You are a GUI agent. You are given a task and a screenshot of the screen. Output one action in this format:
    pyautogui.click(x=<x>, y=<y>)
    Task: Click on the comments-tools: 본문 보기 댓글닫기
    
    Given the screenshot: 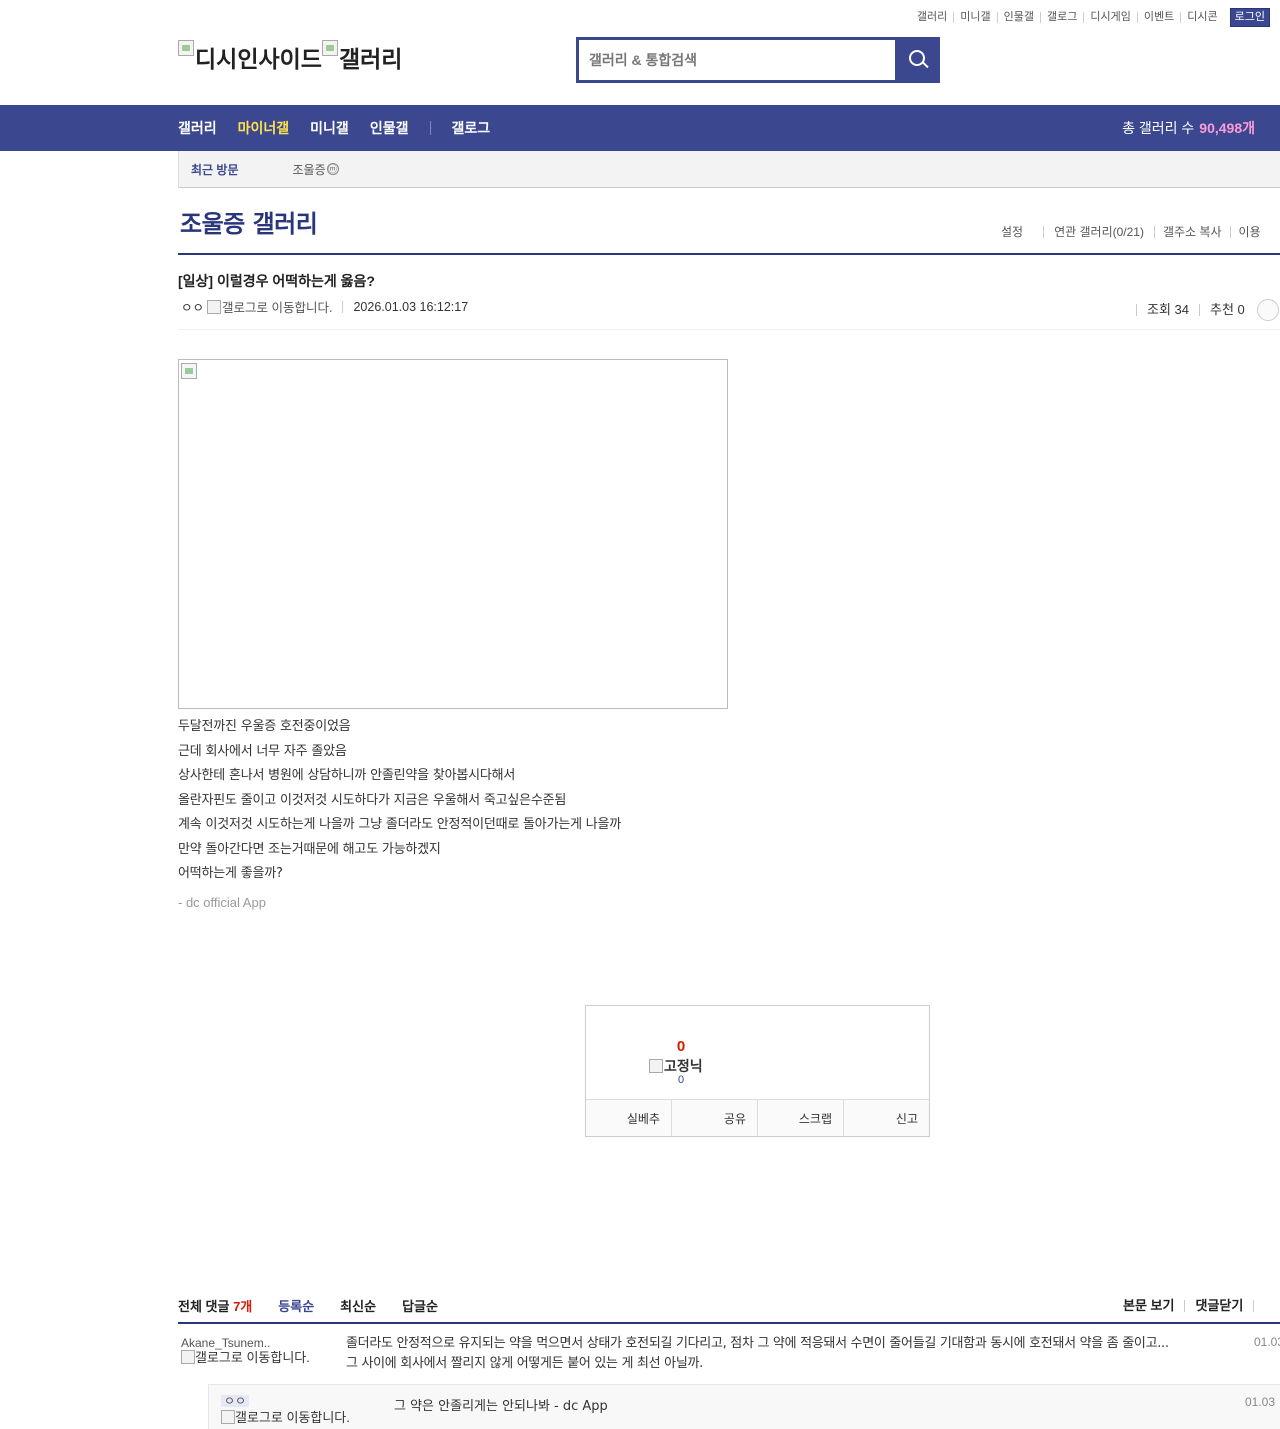 What is the action you would take?
    pyautogui.click(x=1198, y=1305)
    